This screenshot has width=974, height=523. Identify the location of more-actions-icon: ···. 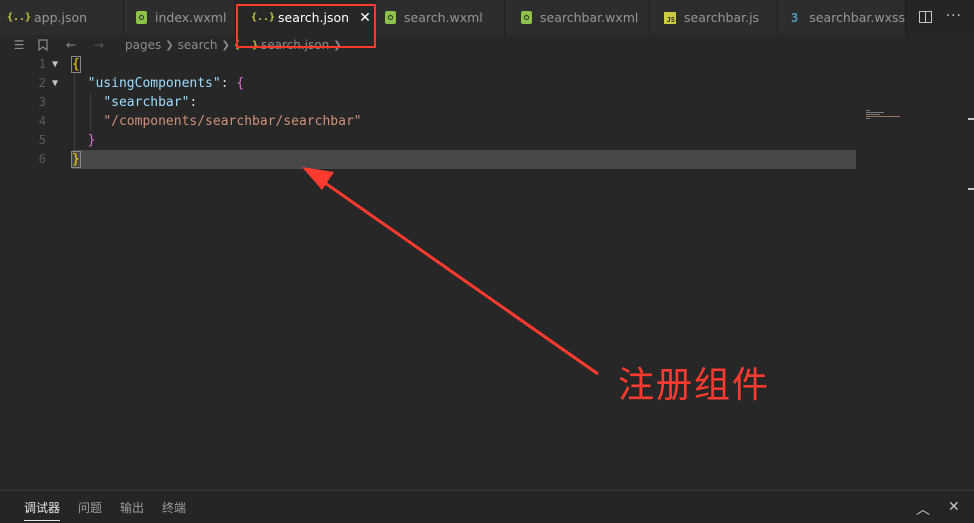
(954, 16).